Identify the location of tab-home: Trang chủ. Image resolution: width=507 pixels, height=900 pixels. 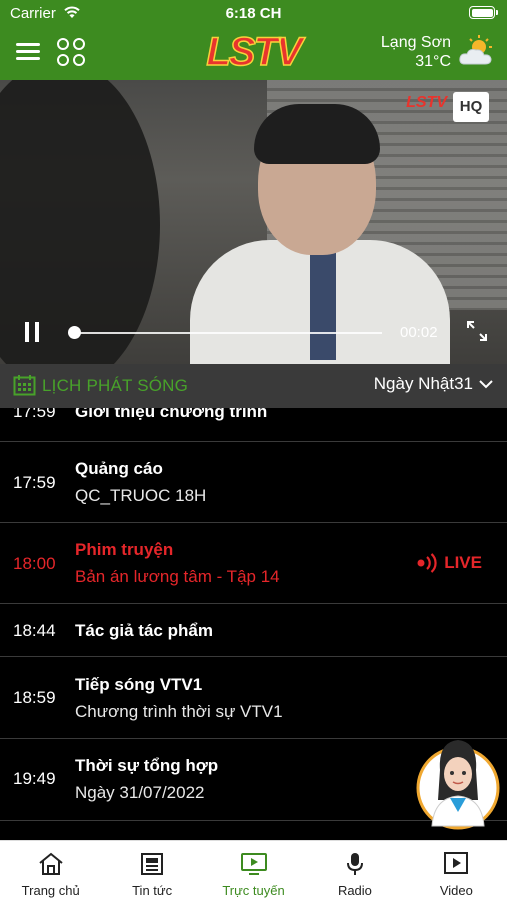
(50, 870).